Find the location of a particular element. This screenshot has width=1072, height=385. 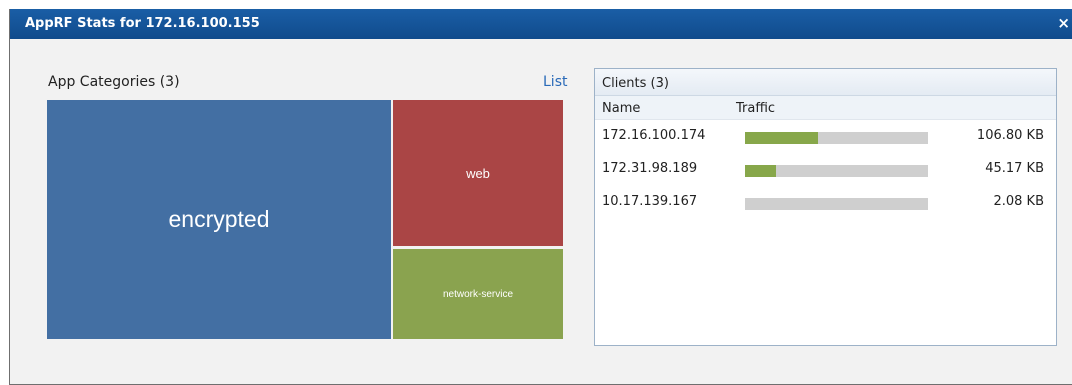

table-row: 172.16.100.174 106.80 KB is located at coordinates (825, 136).